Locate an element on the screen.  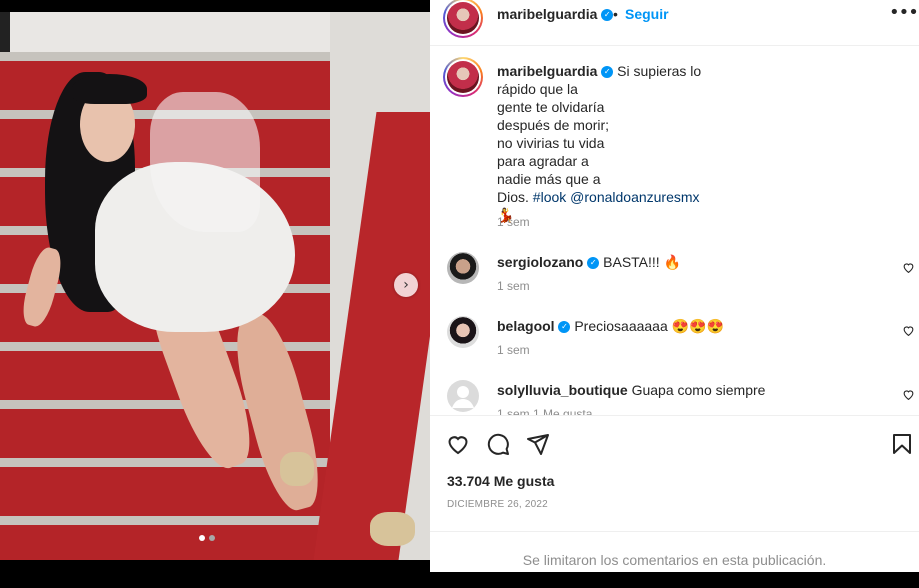
carousel-dot is located at coordinates (212, 538).